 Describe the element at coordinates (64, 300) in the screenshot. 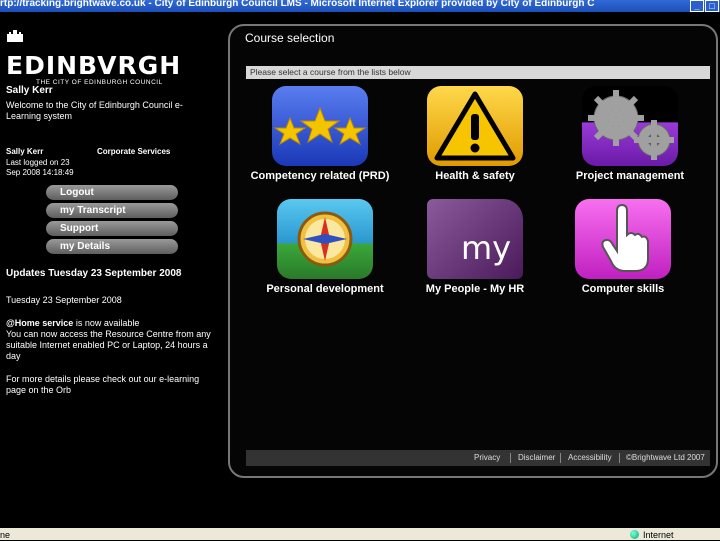

I see `updates-date: Tuesday 23 September 2008` at that location.